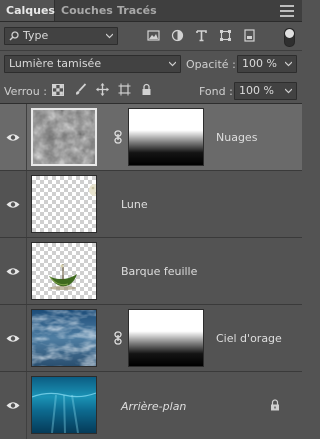  I want to click on tab-traces: Tracés, so click(134, 10).